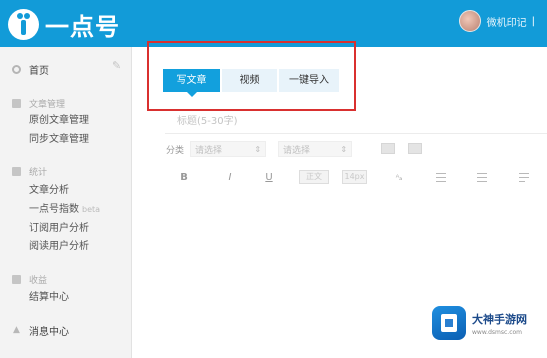  What do you see at coordinates (499, 319) in the screenshot?
I see `watermark-title: 大神手游网` at bounding box center [499, 319].